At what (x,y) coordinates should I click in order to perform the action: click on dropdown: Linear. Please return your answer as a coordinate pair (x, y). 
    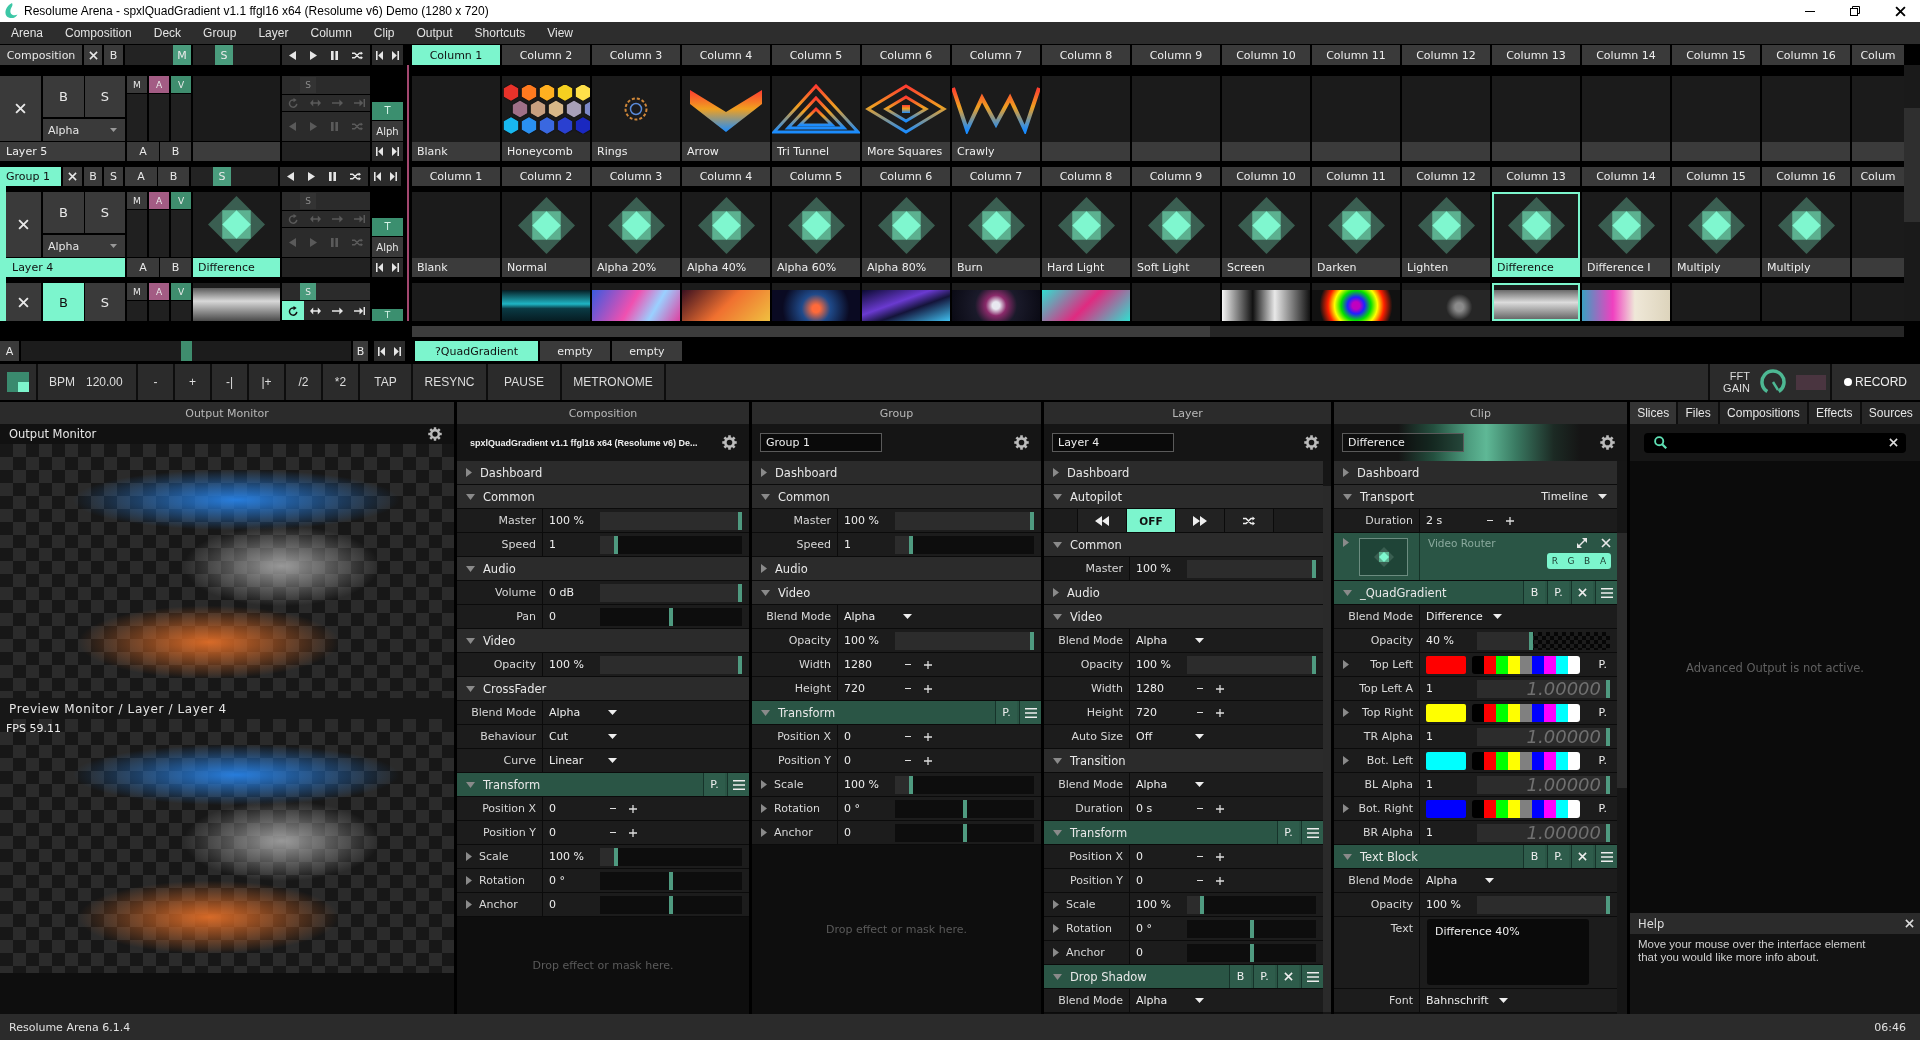
    Looking at the image, I should click on (583, 760).